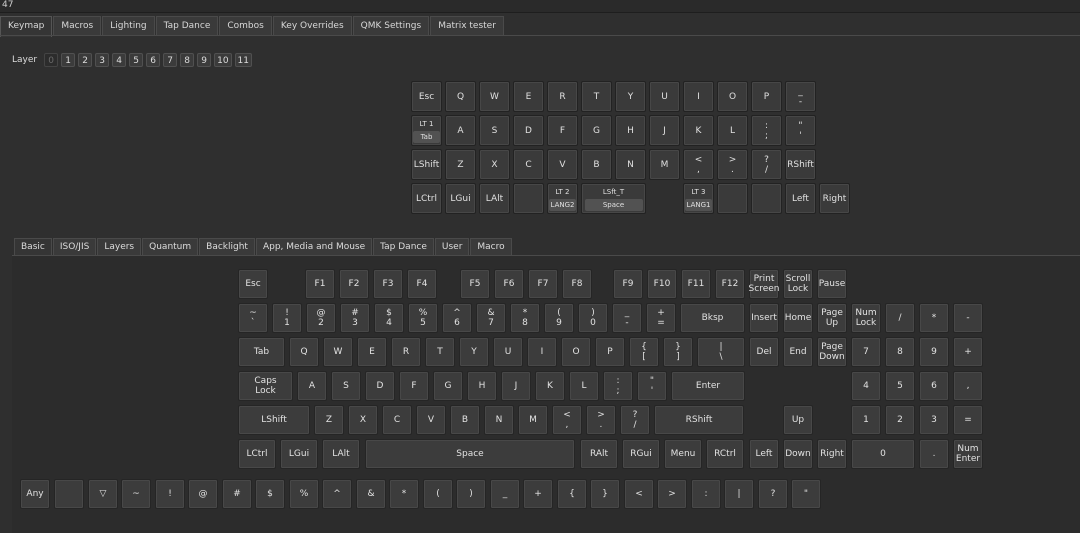 This screenshot has width=1080, height=533. Describe the element at coordinates (426, 198) in the screenshot. I see `keymap-key-lctrl: LCtrl` at that location.